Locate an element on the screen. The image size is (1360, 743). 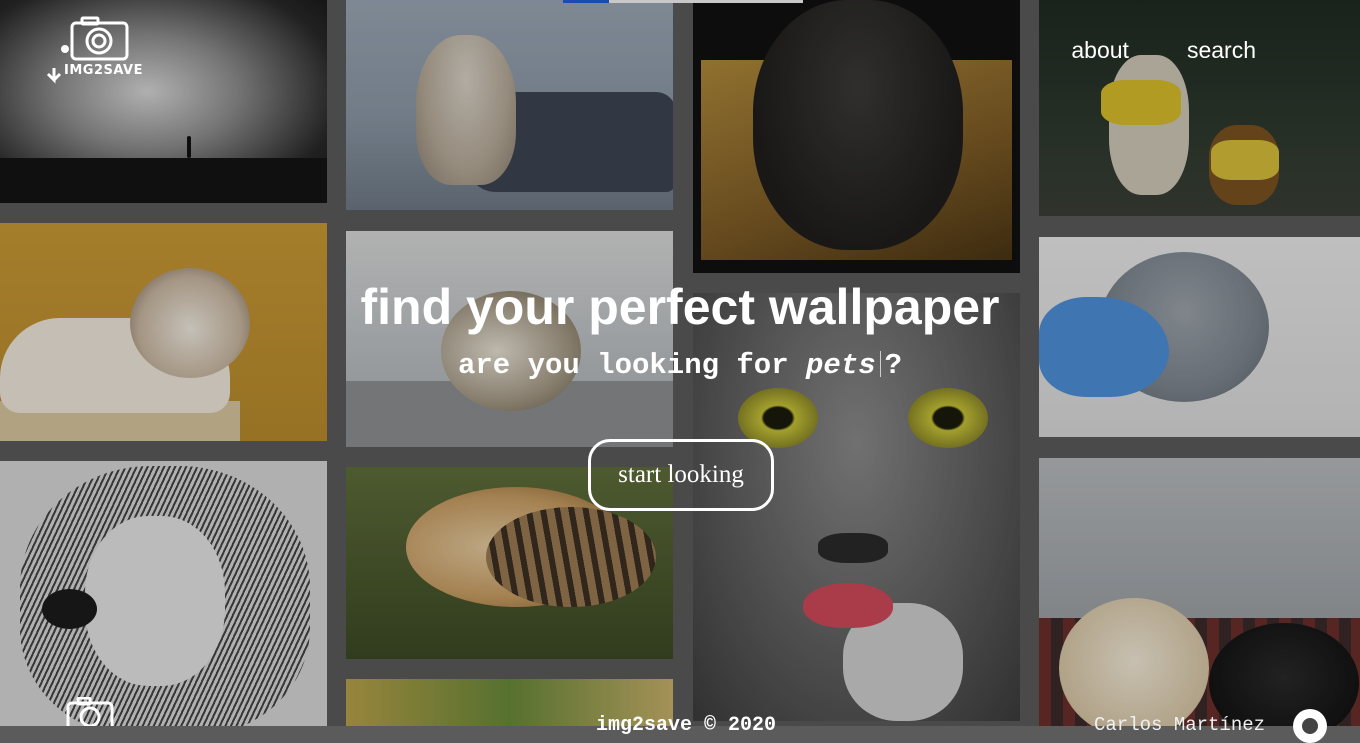
wallpaper-tile-hedgehog is located at coordinates (509, 339).